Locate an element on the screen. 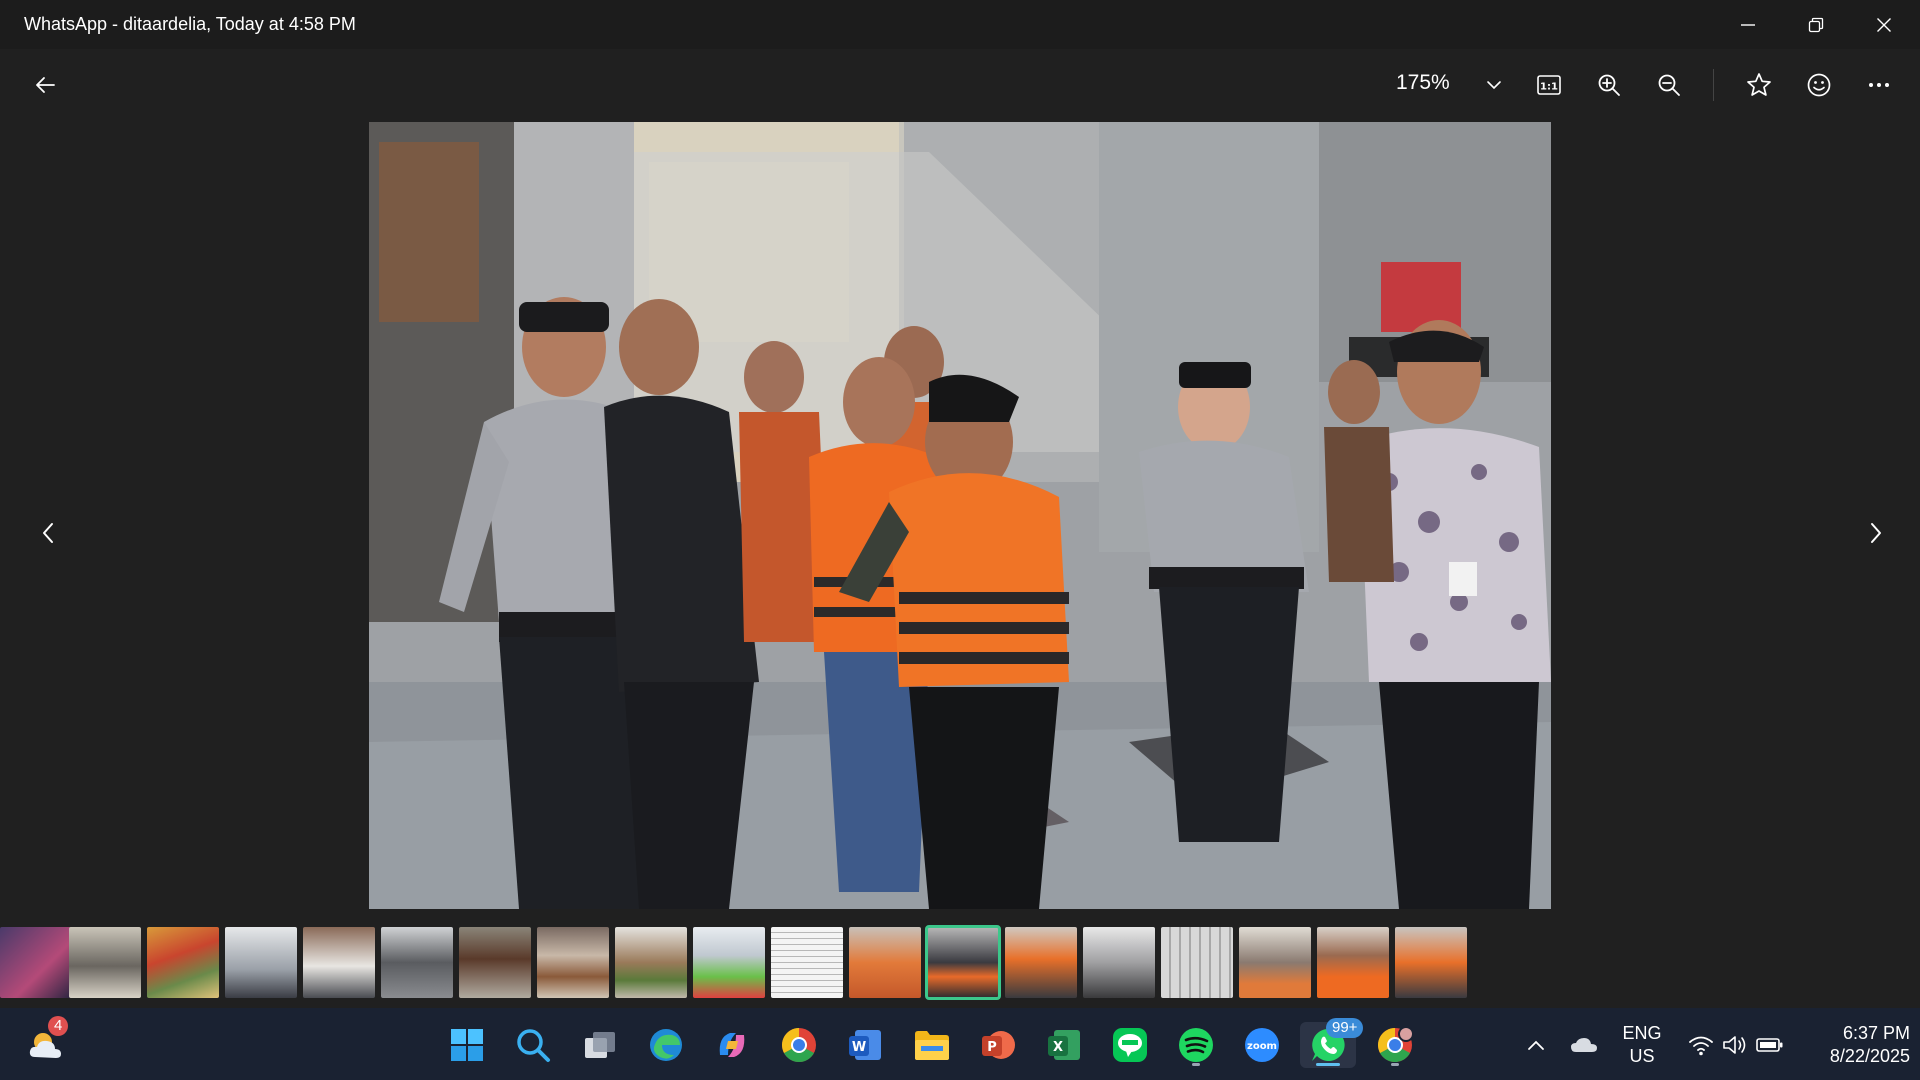  toolbar-divider is located at coordinates (1713, 85).